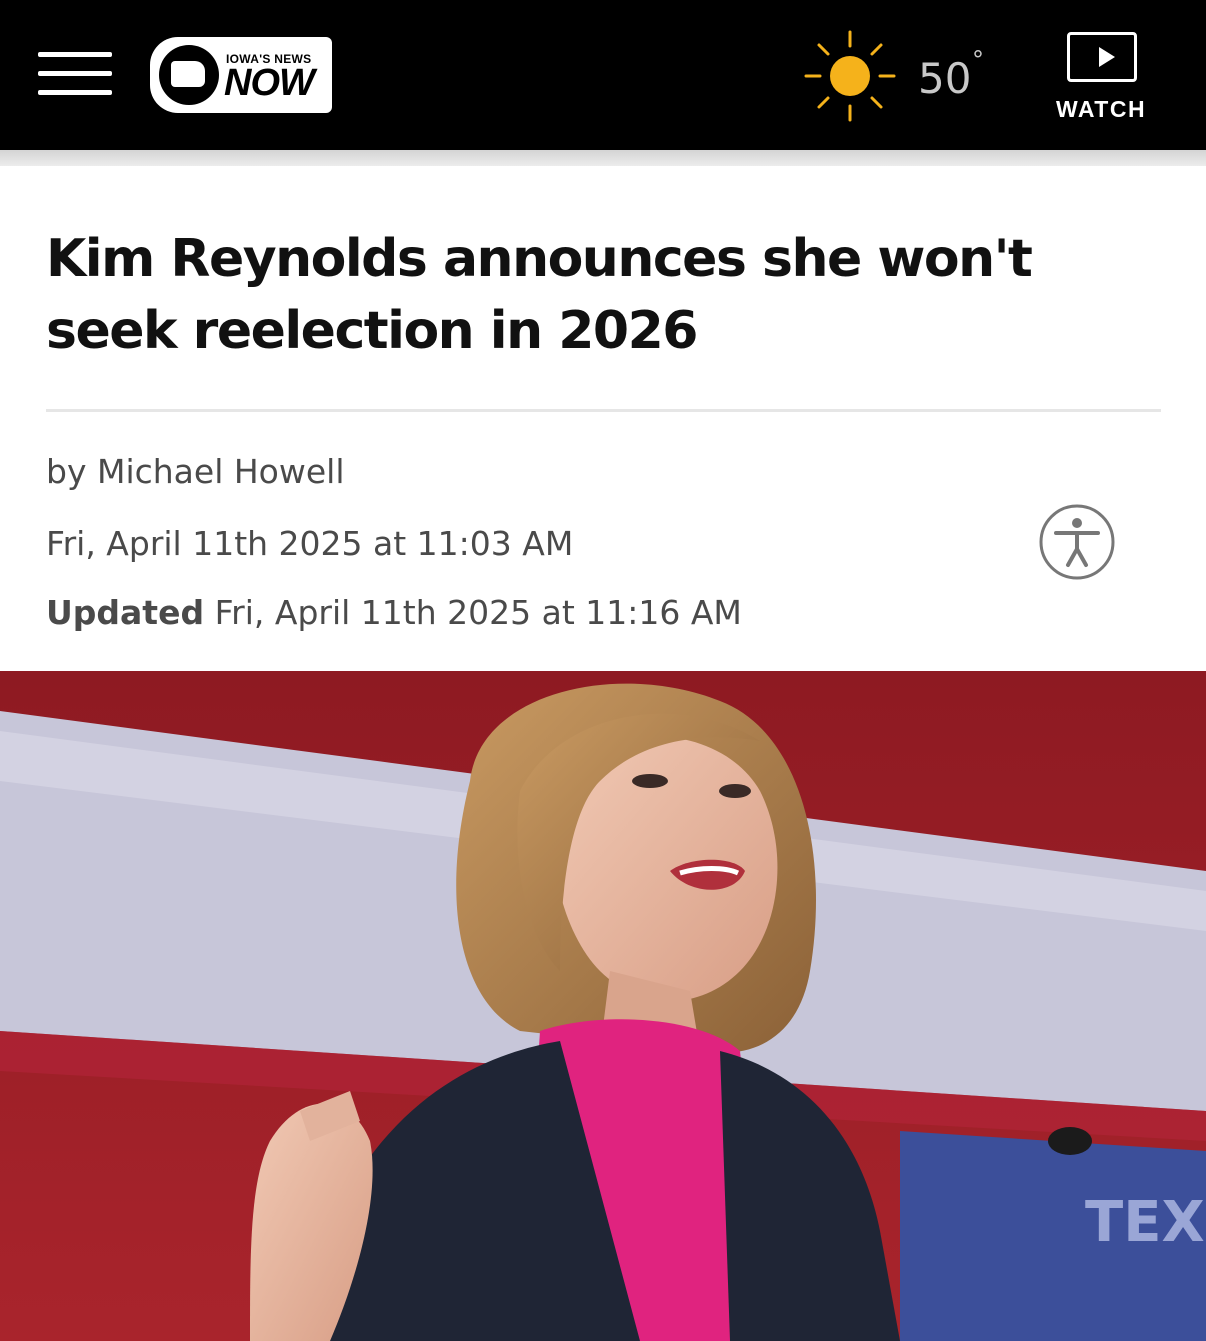 The width and height of the screenshot is (1206, 1341). I want to click on published-date: Fri, April 11th 2025 at 11:03 AM, so click(310, 543).